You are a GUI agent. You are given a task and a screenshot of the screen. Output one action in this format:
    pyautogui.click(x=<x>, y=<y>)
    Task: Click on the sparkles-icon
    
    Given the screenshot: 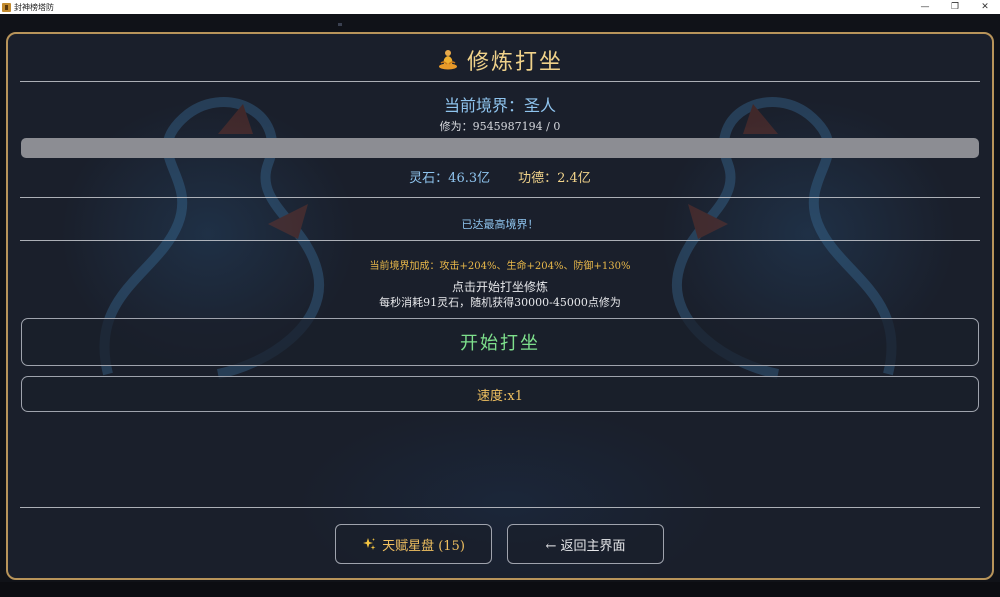 What is the action you would take?
    pyautogui.click(x=369, y=544)
    